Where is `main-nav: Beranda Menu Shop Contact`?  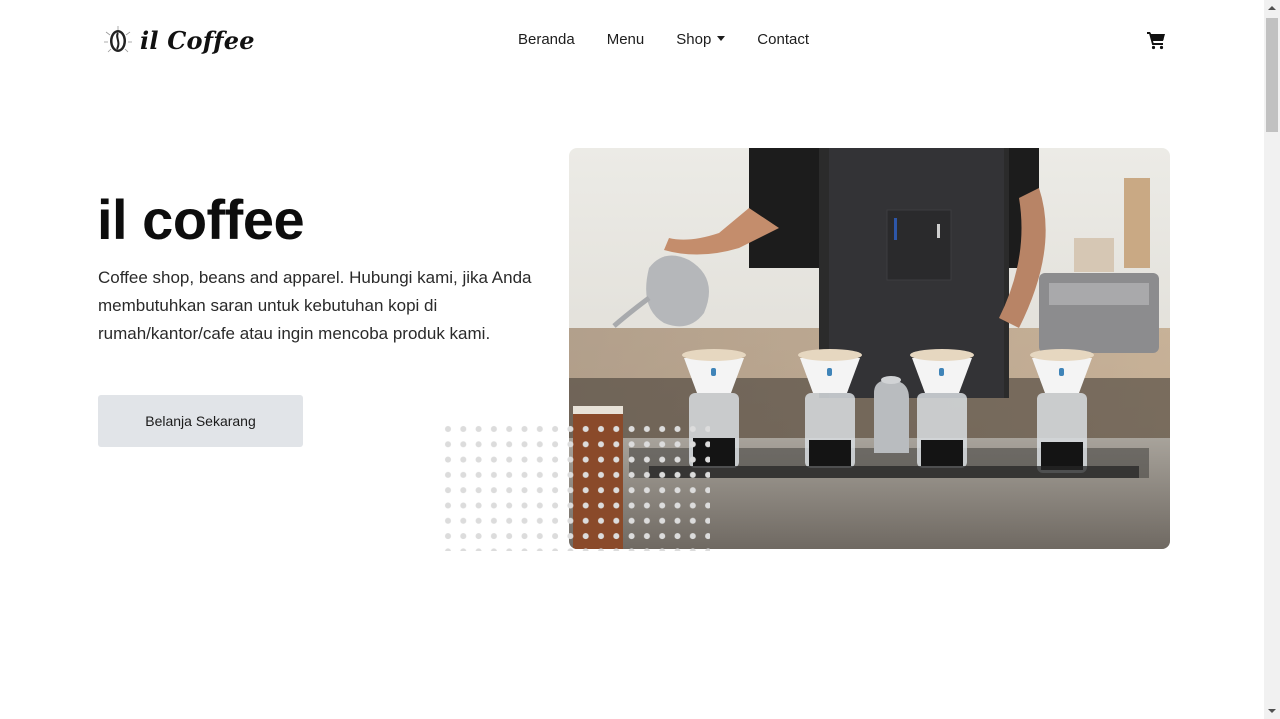
main-nav: Beranda Menu Shop Contact is located at coordinates (663, 40).